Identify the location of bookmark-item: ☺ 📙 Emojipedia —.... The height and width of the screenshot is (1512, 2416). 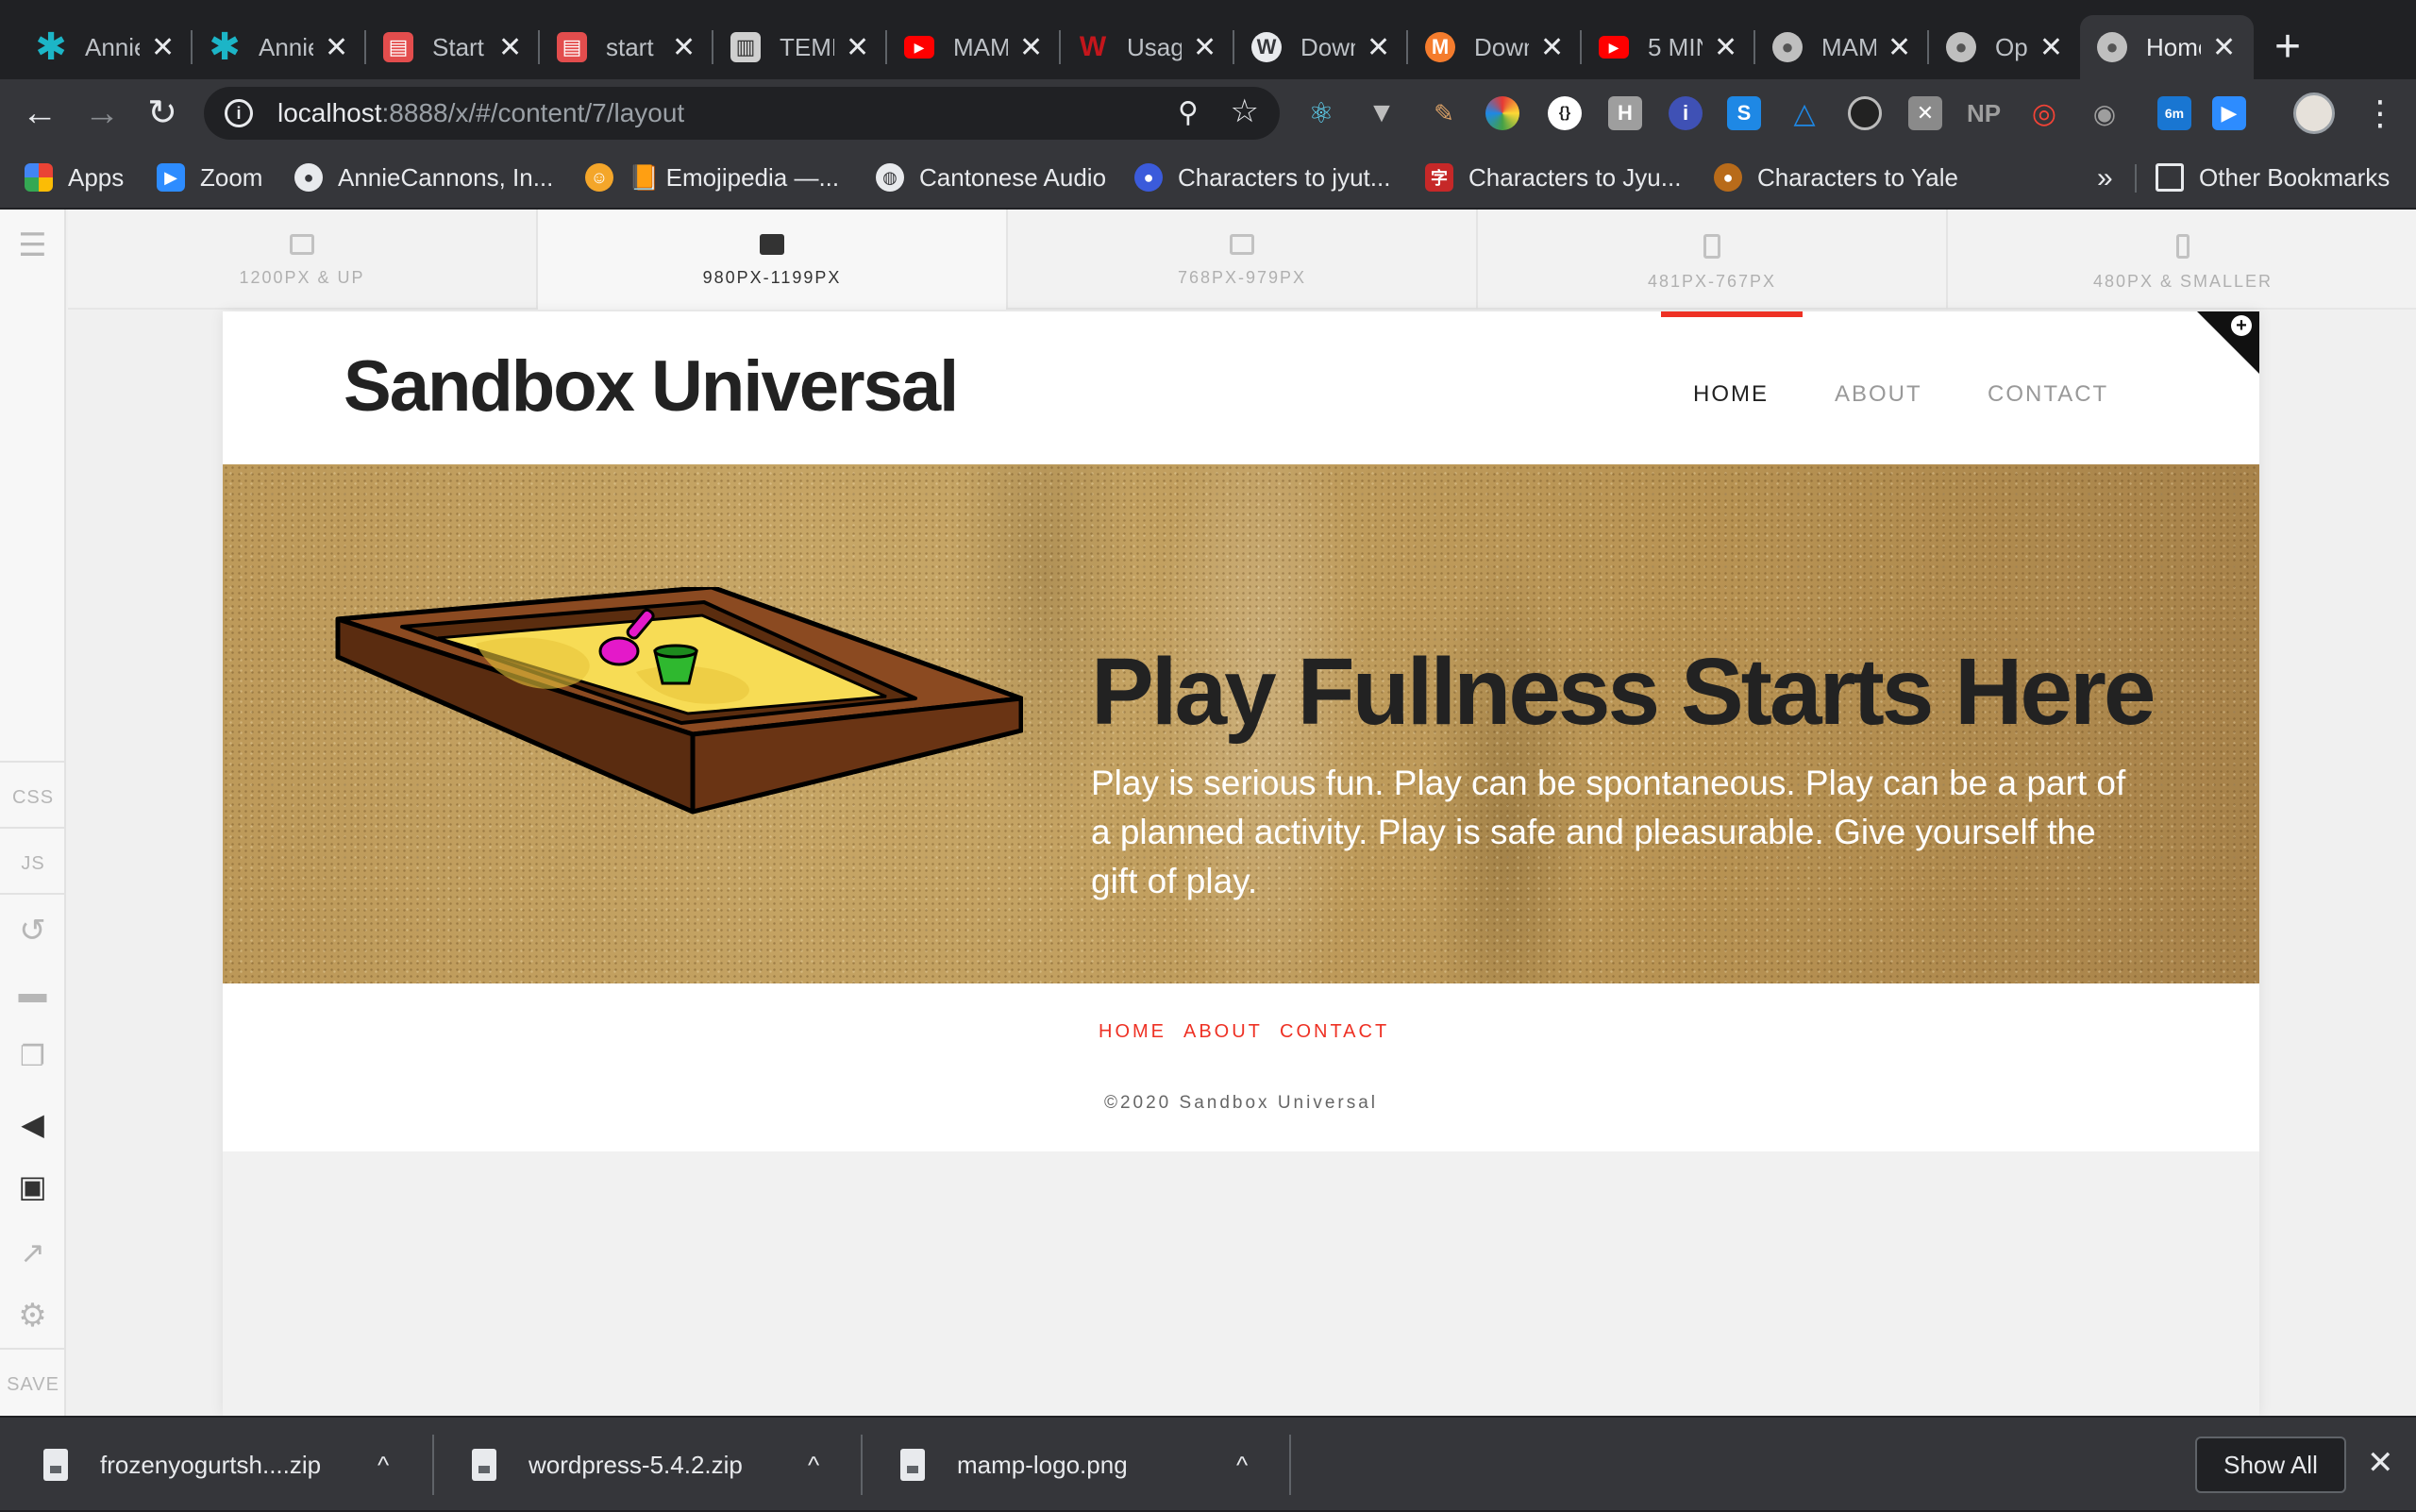
(712, 177).